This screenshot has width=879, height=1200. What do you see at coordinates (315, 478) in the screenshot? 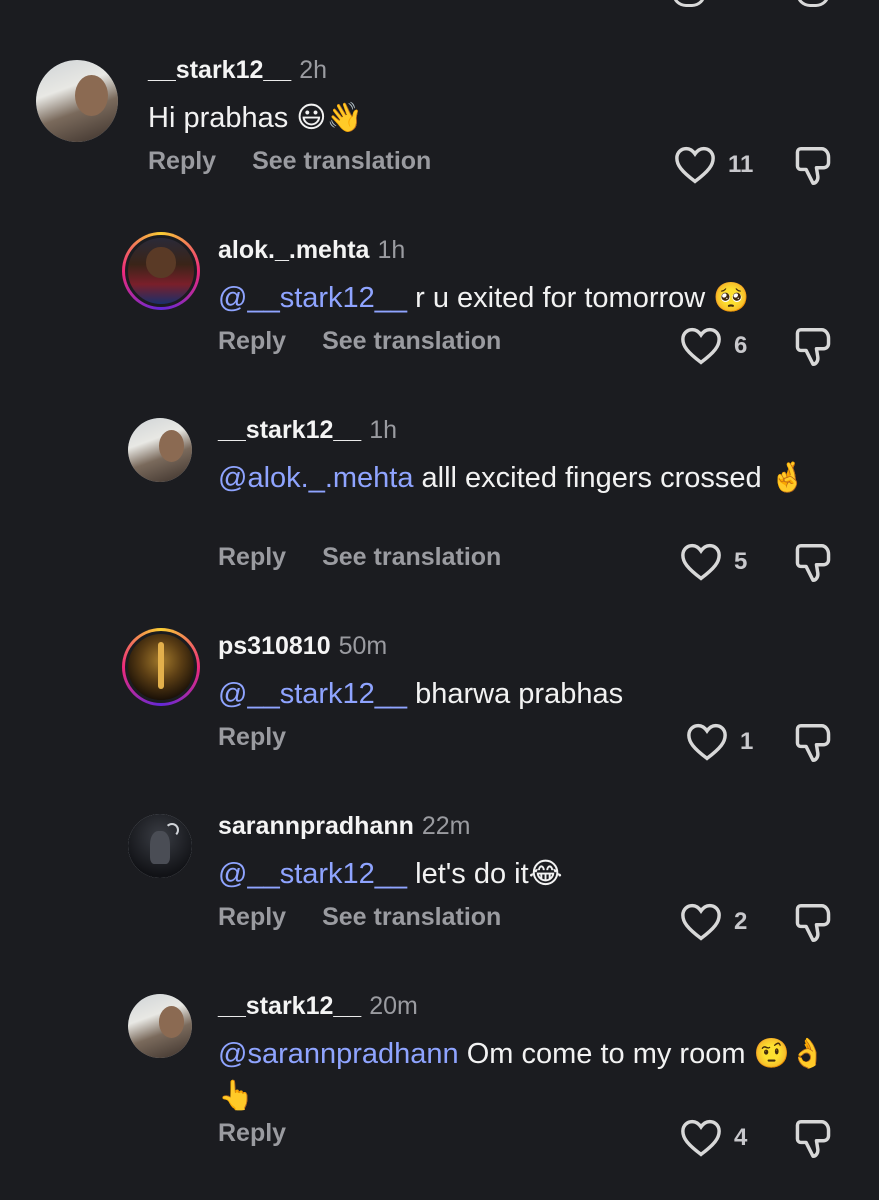
I see `mention-link: @alok._.mehta` at bounding box center [315, 478].